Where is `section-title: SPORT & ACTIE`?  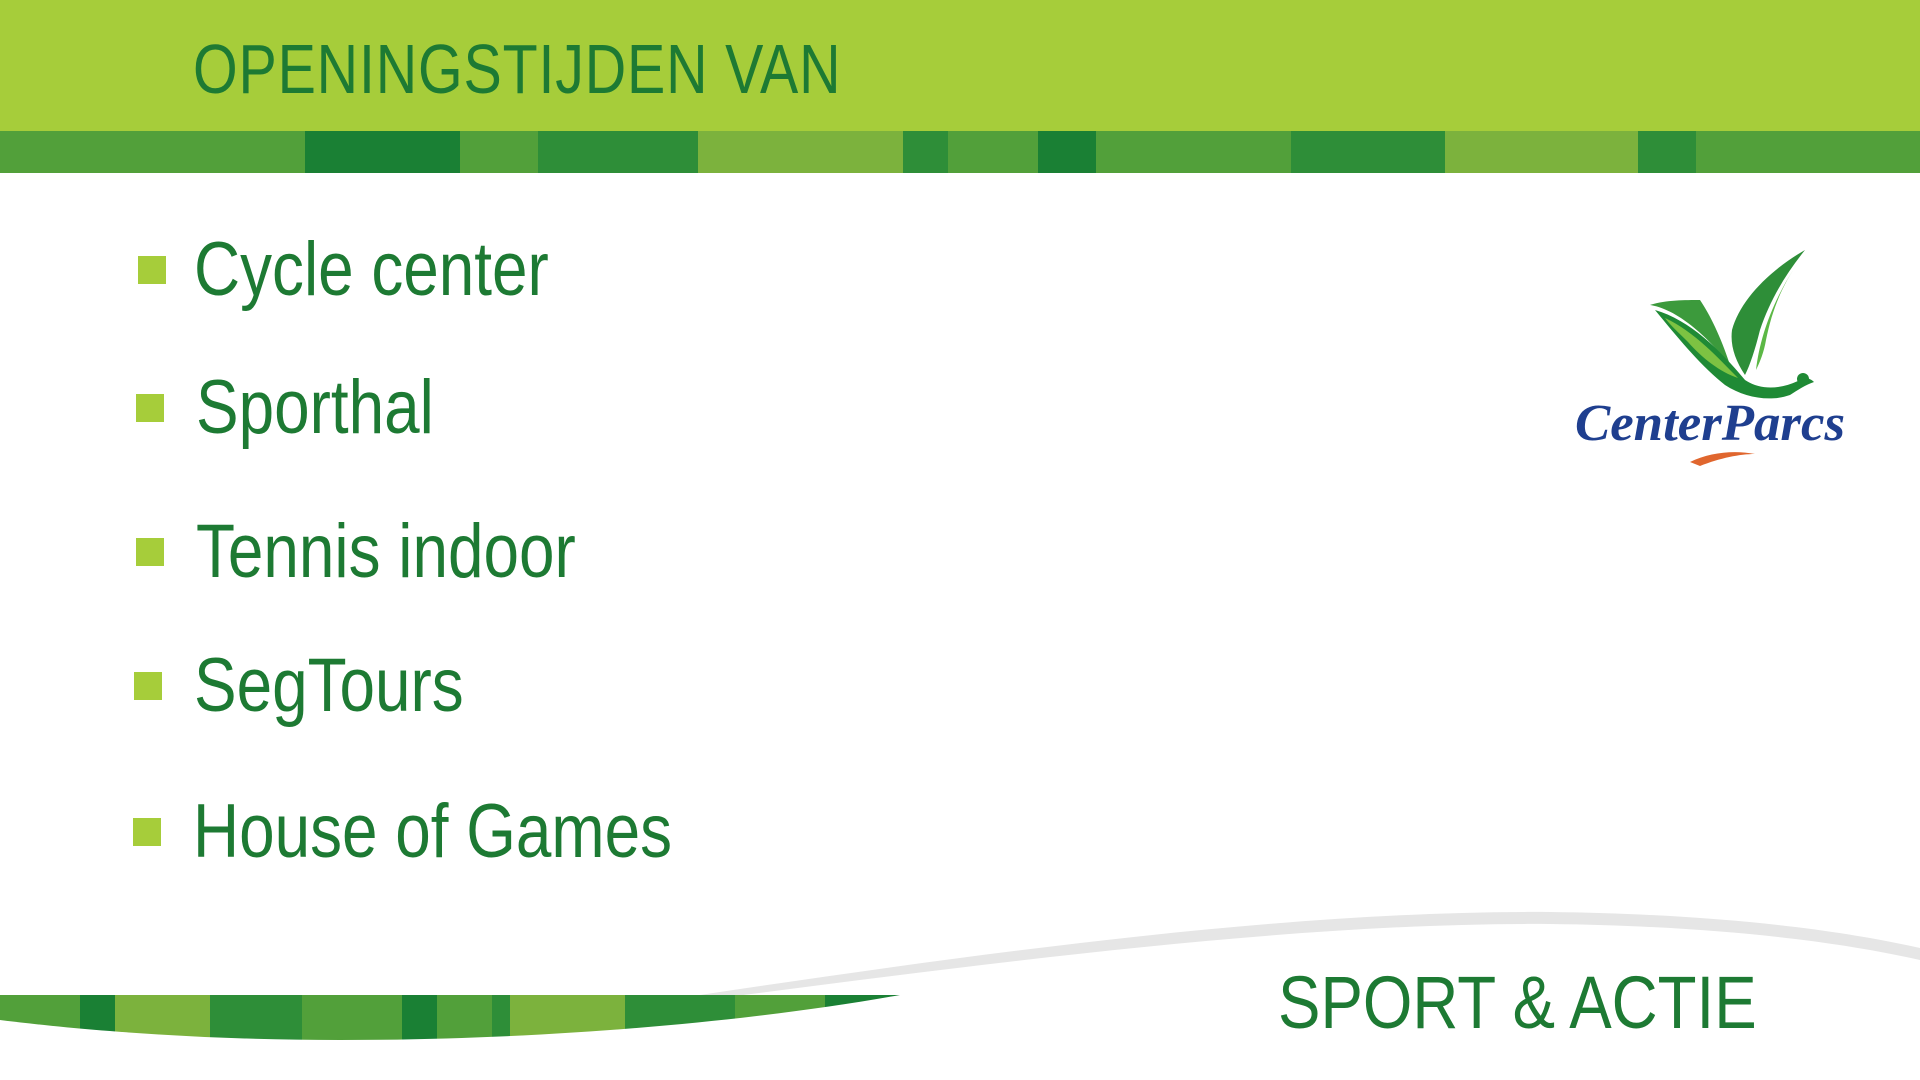
section-title: SPORT & ACTIE is located at coordinates (1517, 1002).